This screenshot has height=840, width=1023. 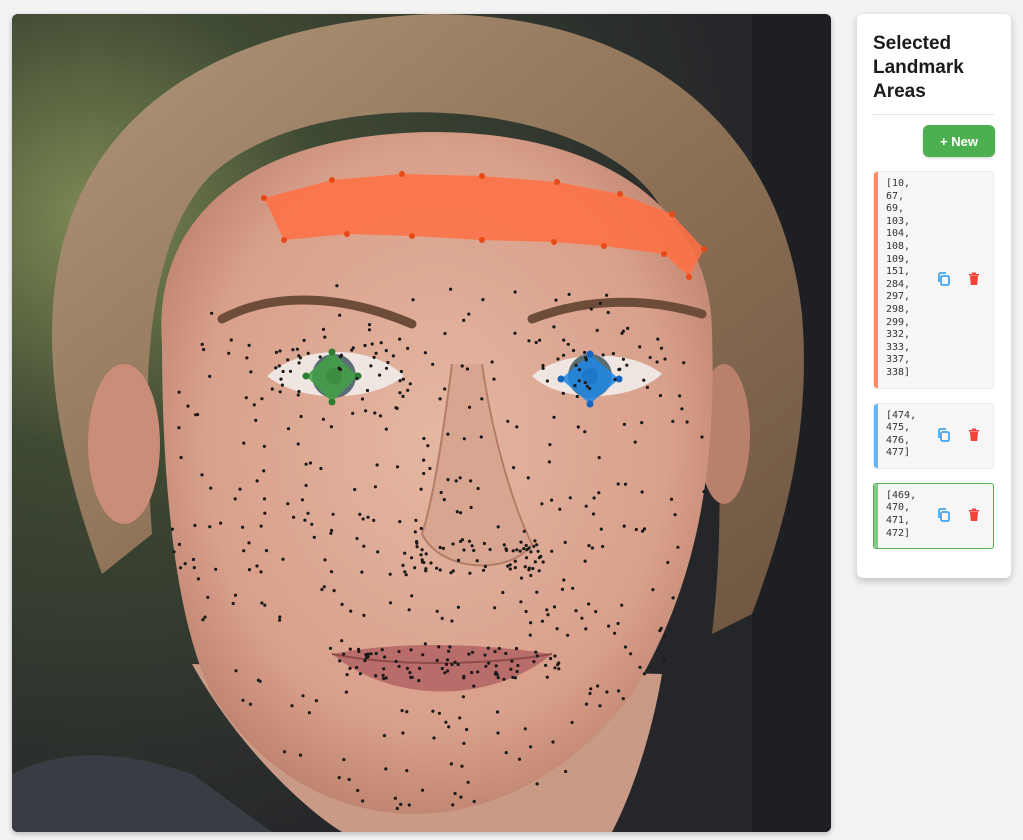 What do you see at coordinates (933, 516) in the screenshot?
I see `area-card-green-iris: [469, 470, 471, 472]` at bounding box center [933, 516].